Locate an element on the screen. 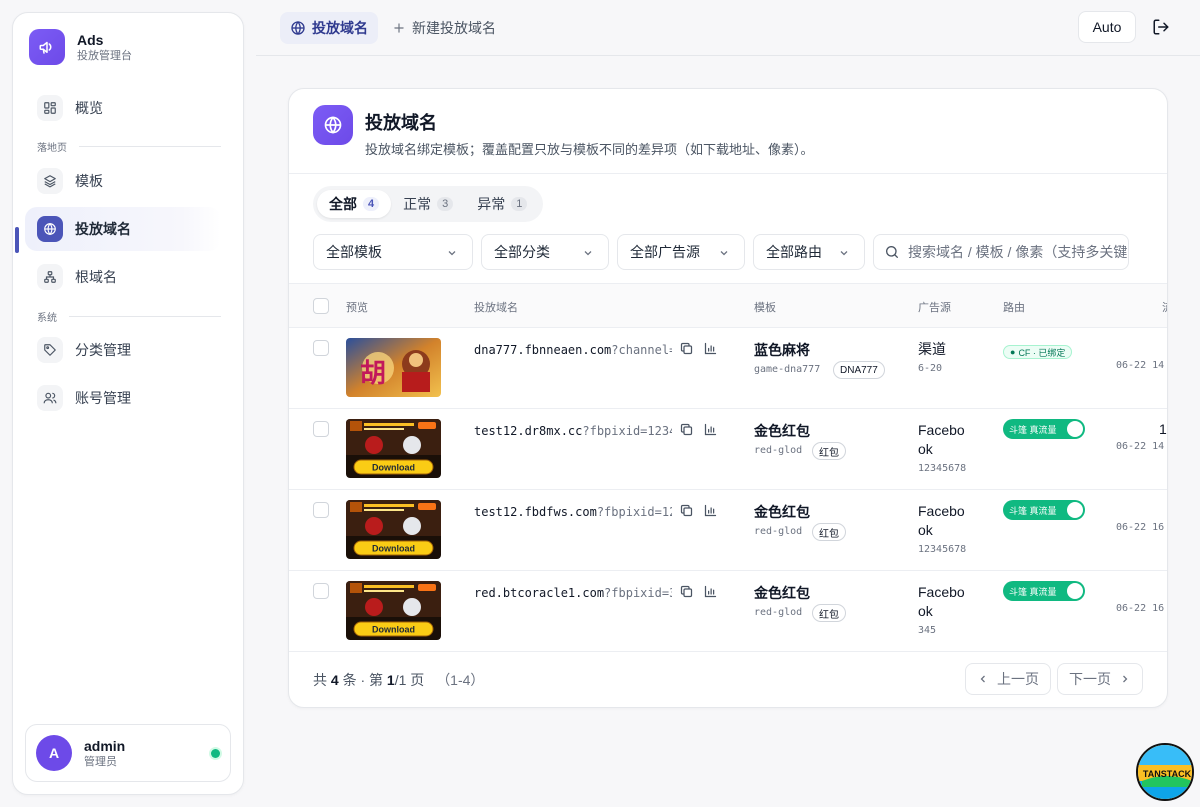  select-all-checkbox is located at coordinates (321, 306).